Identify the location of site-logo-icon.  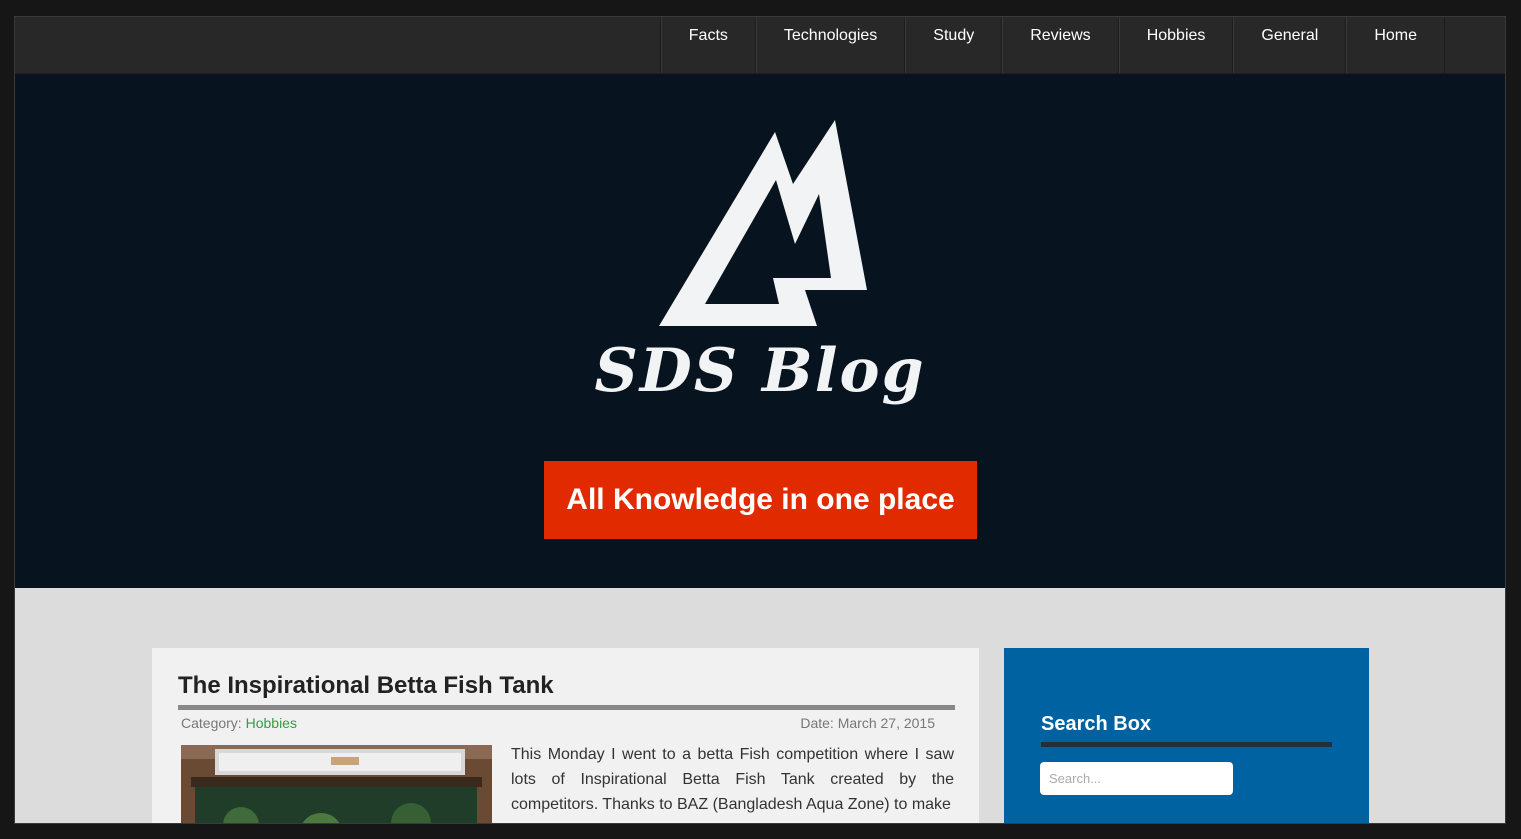
(761, 225).